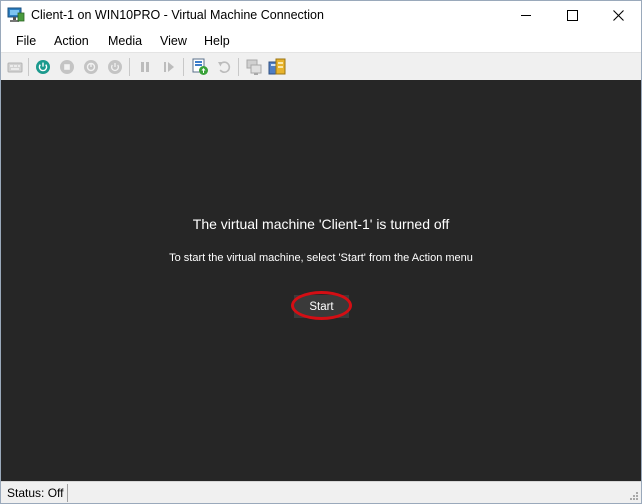 This screenshot has height=504, width=642. Describe the element at coordinates (321, 41) in the screenshot. I see `menu-bar: File Action Media View Help` at that location.